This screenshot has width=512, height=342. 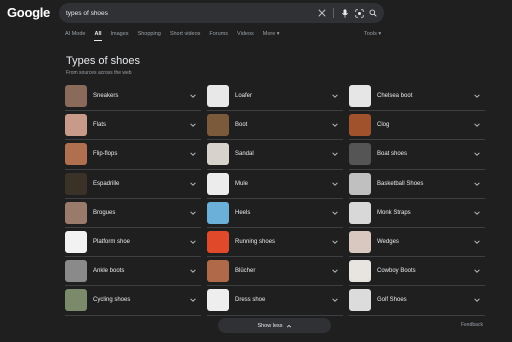 I want to click on shoe-type-label: Sneakers, so click(x=106, y=96).